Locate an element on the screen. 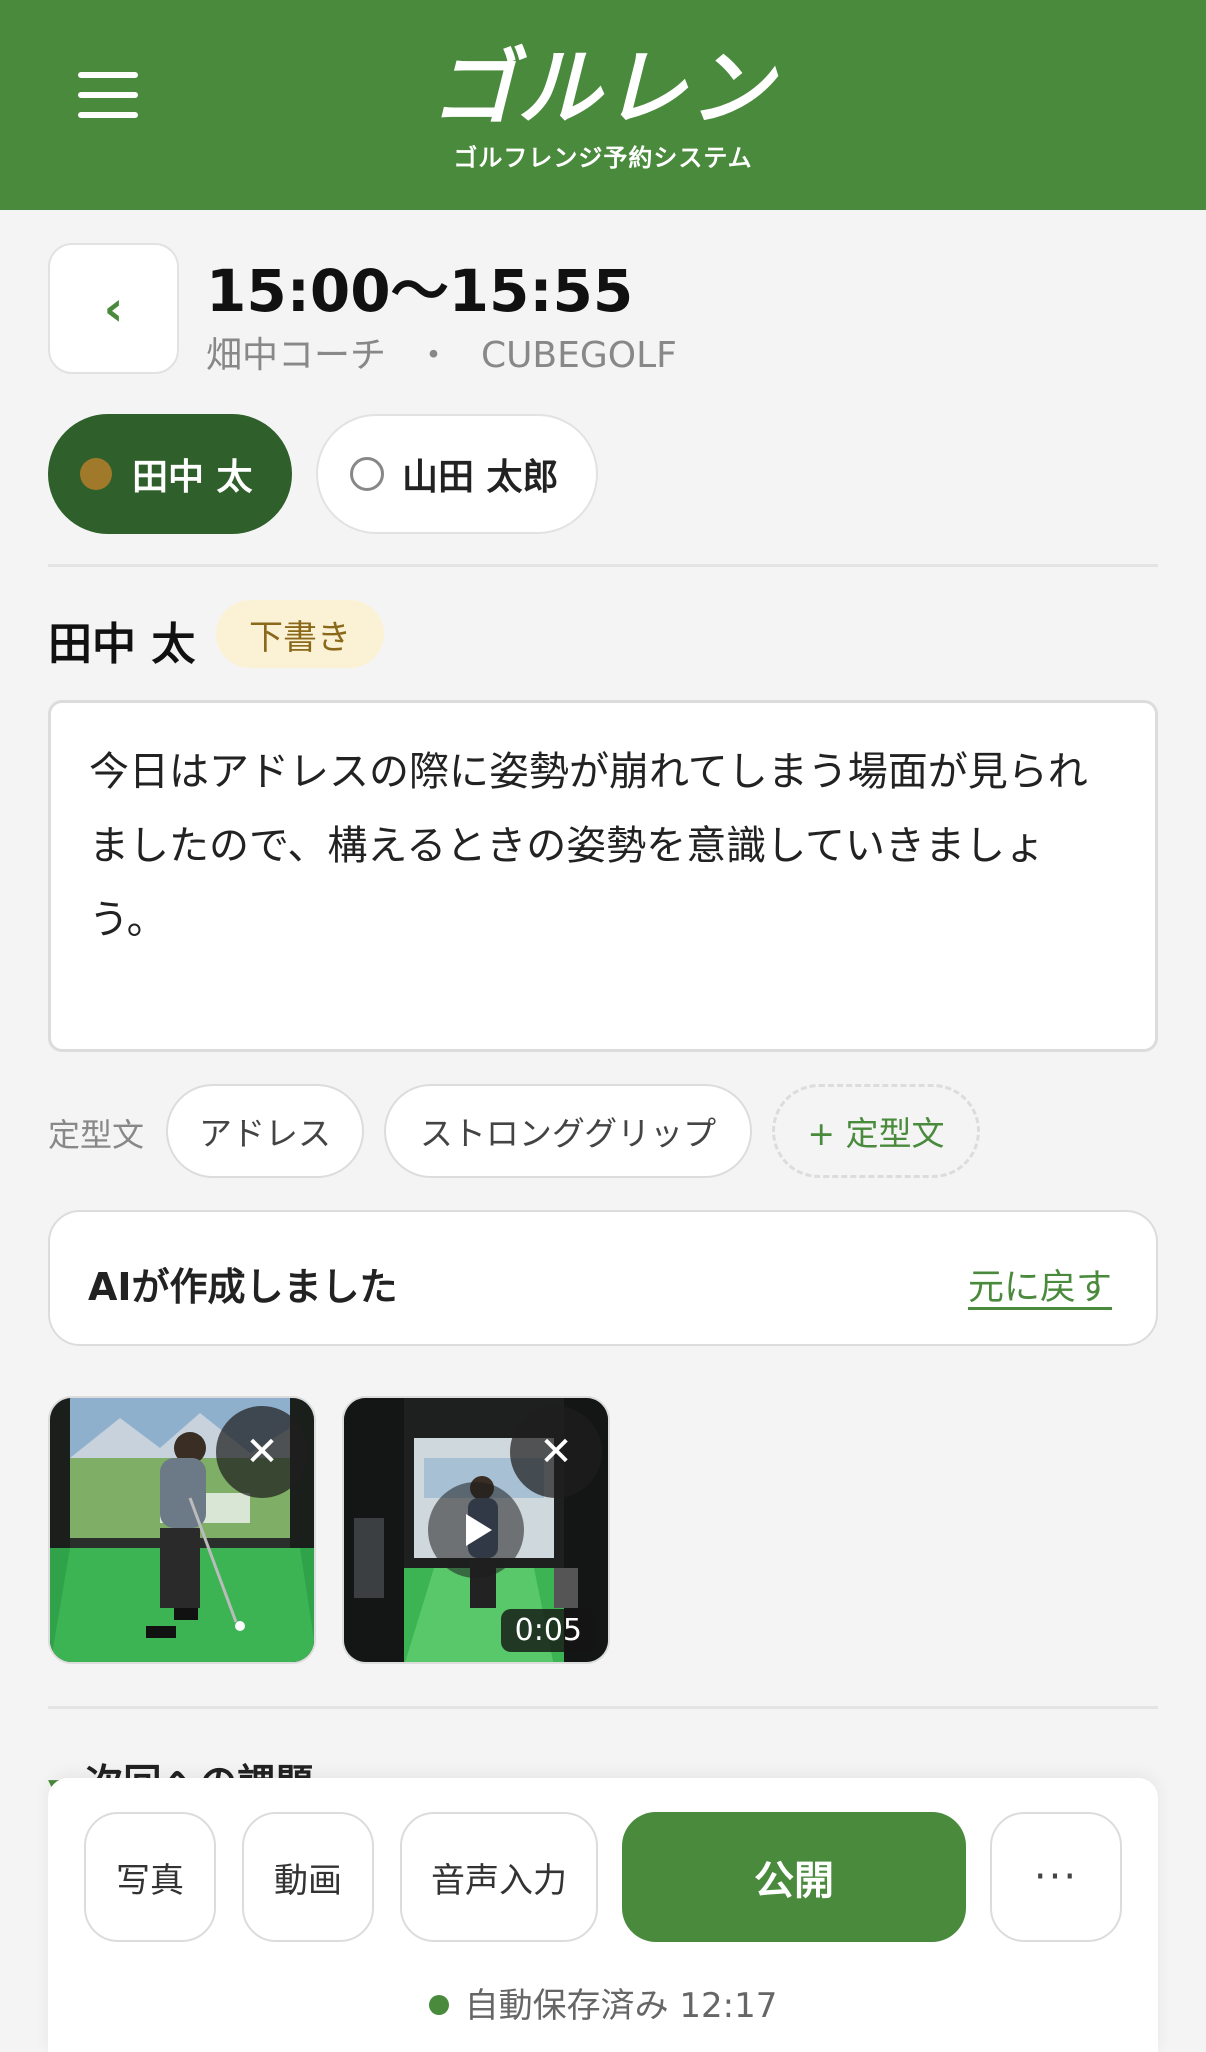 This screenshot has width=1206, height=2052. menu-icon is located at coordinates (108, 95).